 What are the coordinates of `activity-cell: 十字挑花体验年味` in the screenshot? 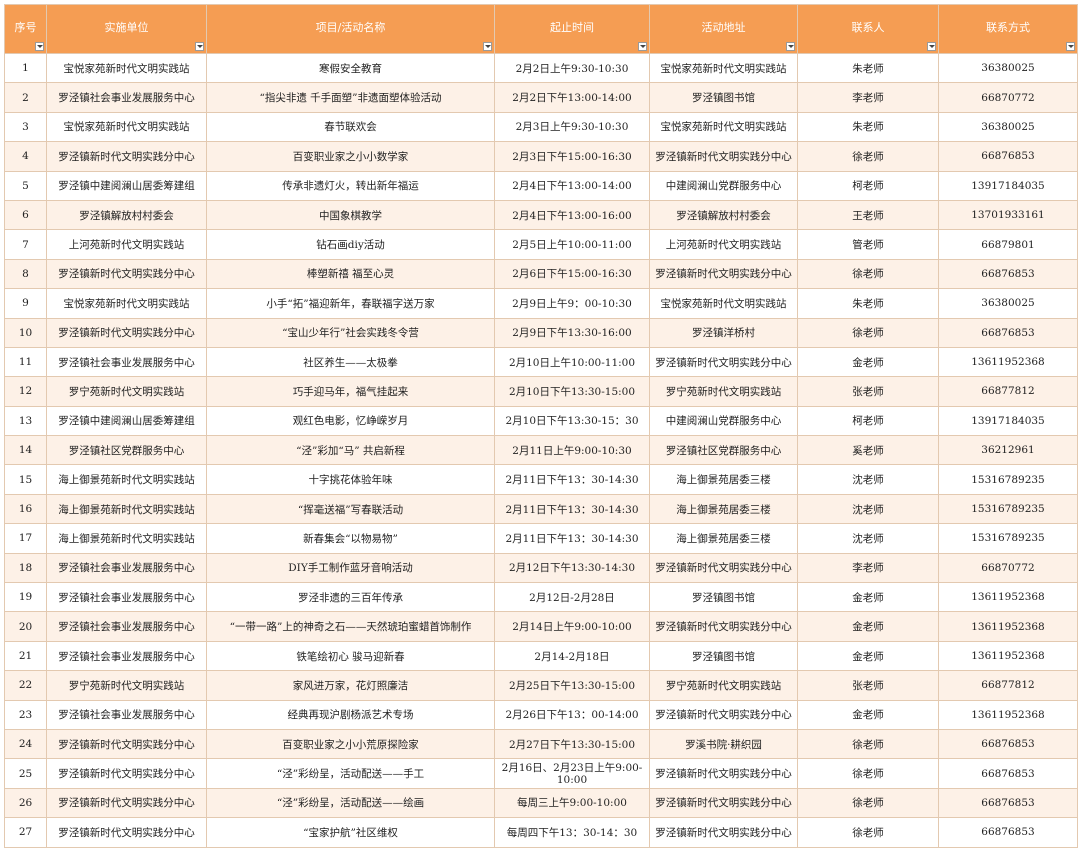 It's located at (350, 479).